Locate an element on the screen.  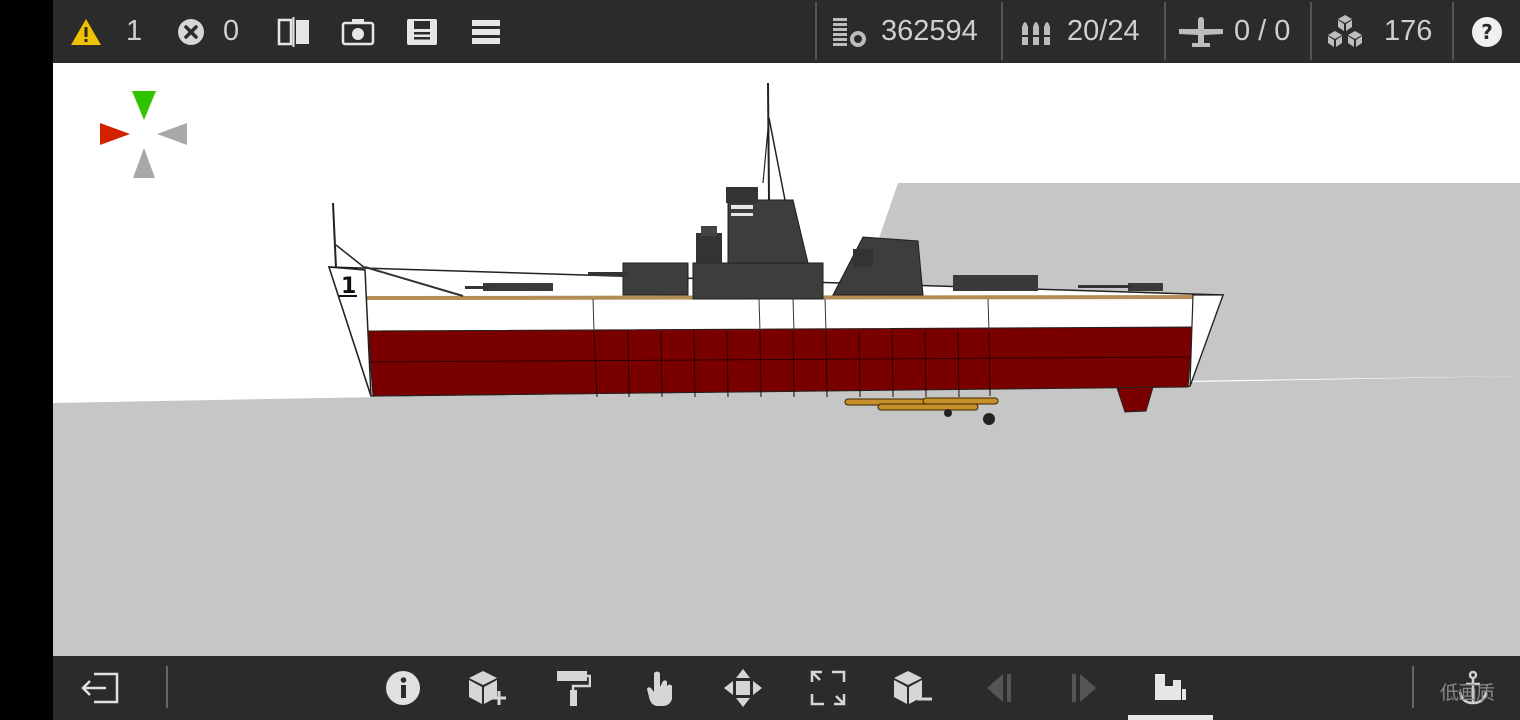
save-button is located at coordinates (422, 31).